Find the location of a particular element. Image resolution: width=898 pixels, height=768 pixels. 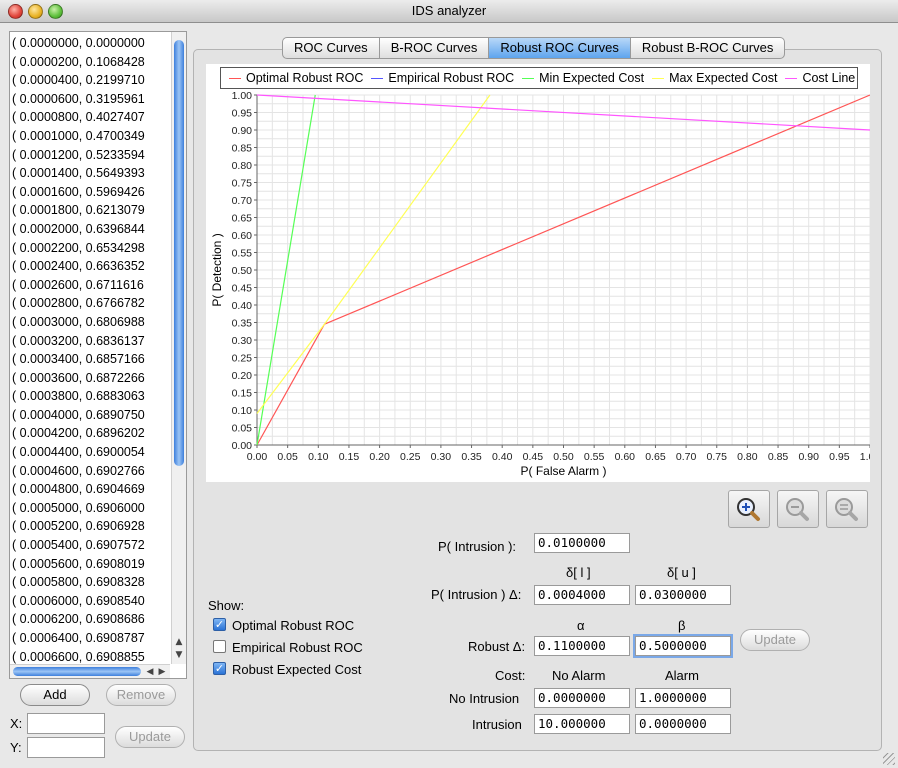

list-item: ( 0.0002600, 0.6711616 is located at coordinates (91, 285).